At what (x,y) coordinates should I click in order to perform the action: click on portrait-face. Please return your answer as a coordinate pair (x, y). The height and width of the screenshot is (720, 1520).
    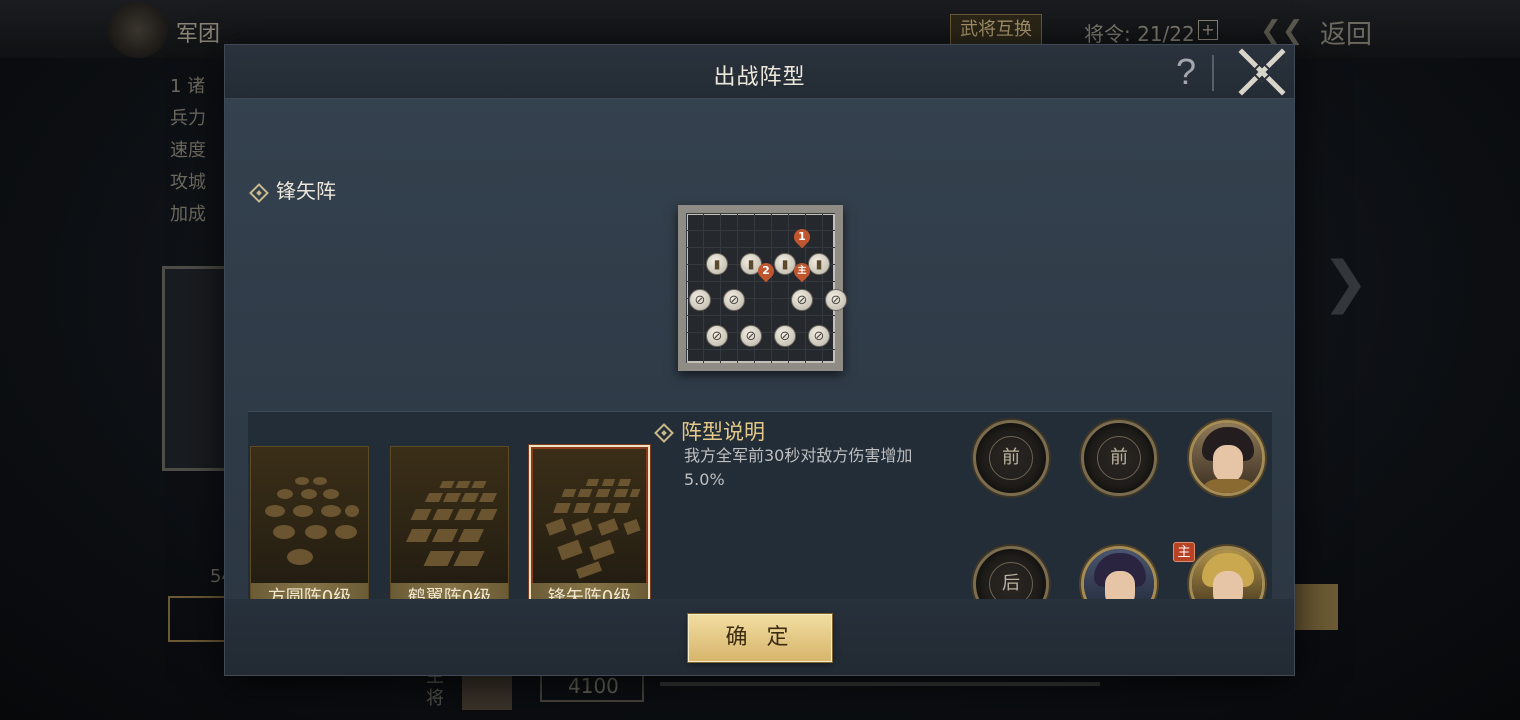
    Looking at the image, I should click on (1228, 464).